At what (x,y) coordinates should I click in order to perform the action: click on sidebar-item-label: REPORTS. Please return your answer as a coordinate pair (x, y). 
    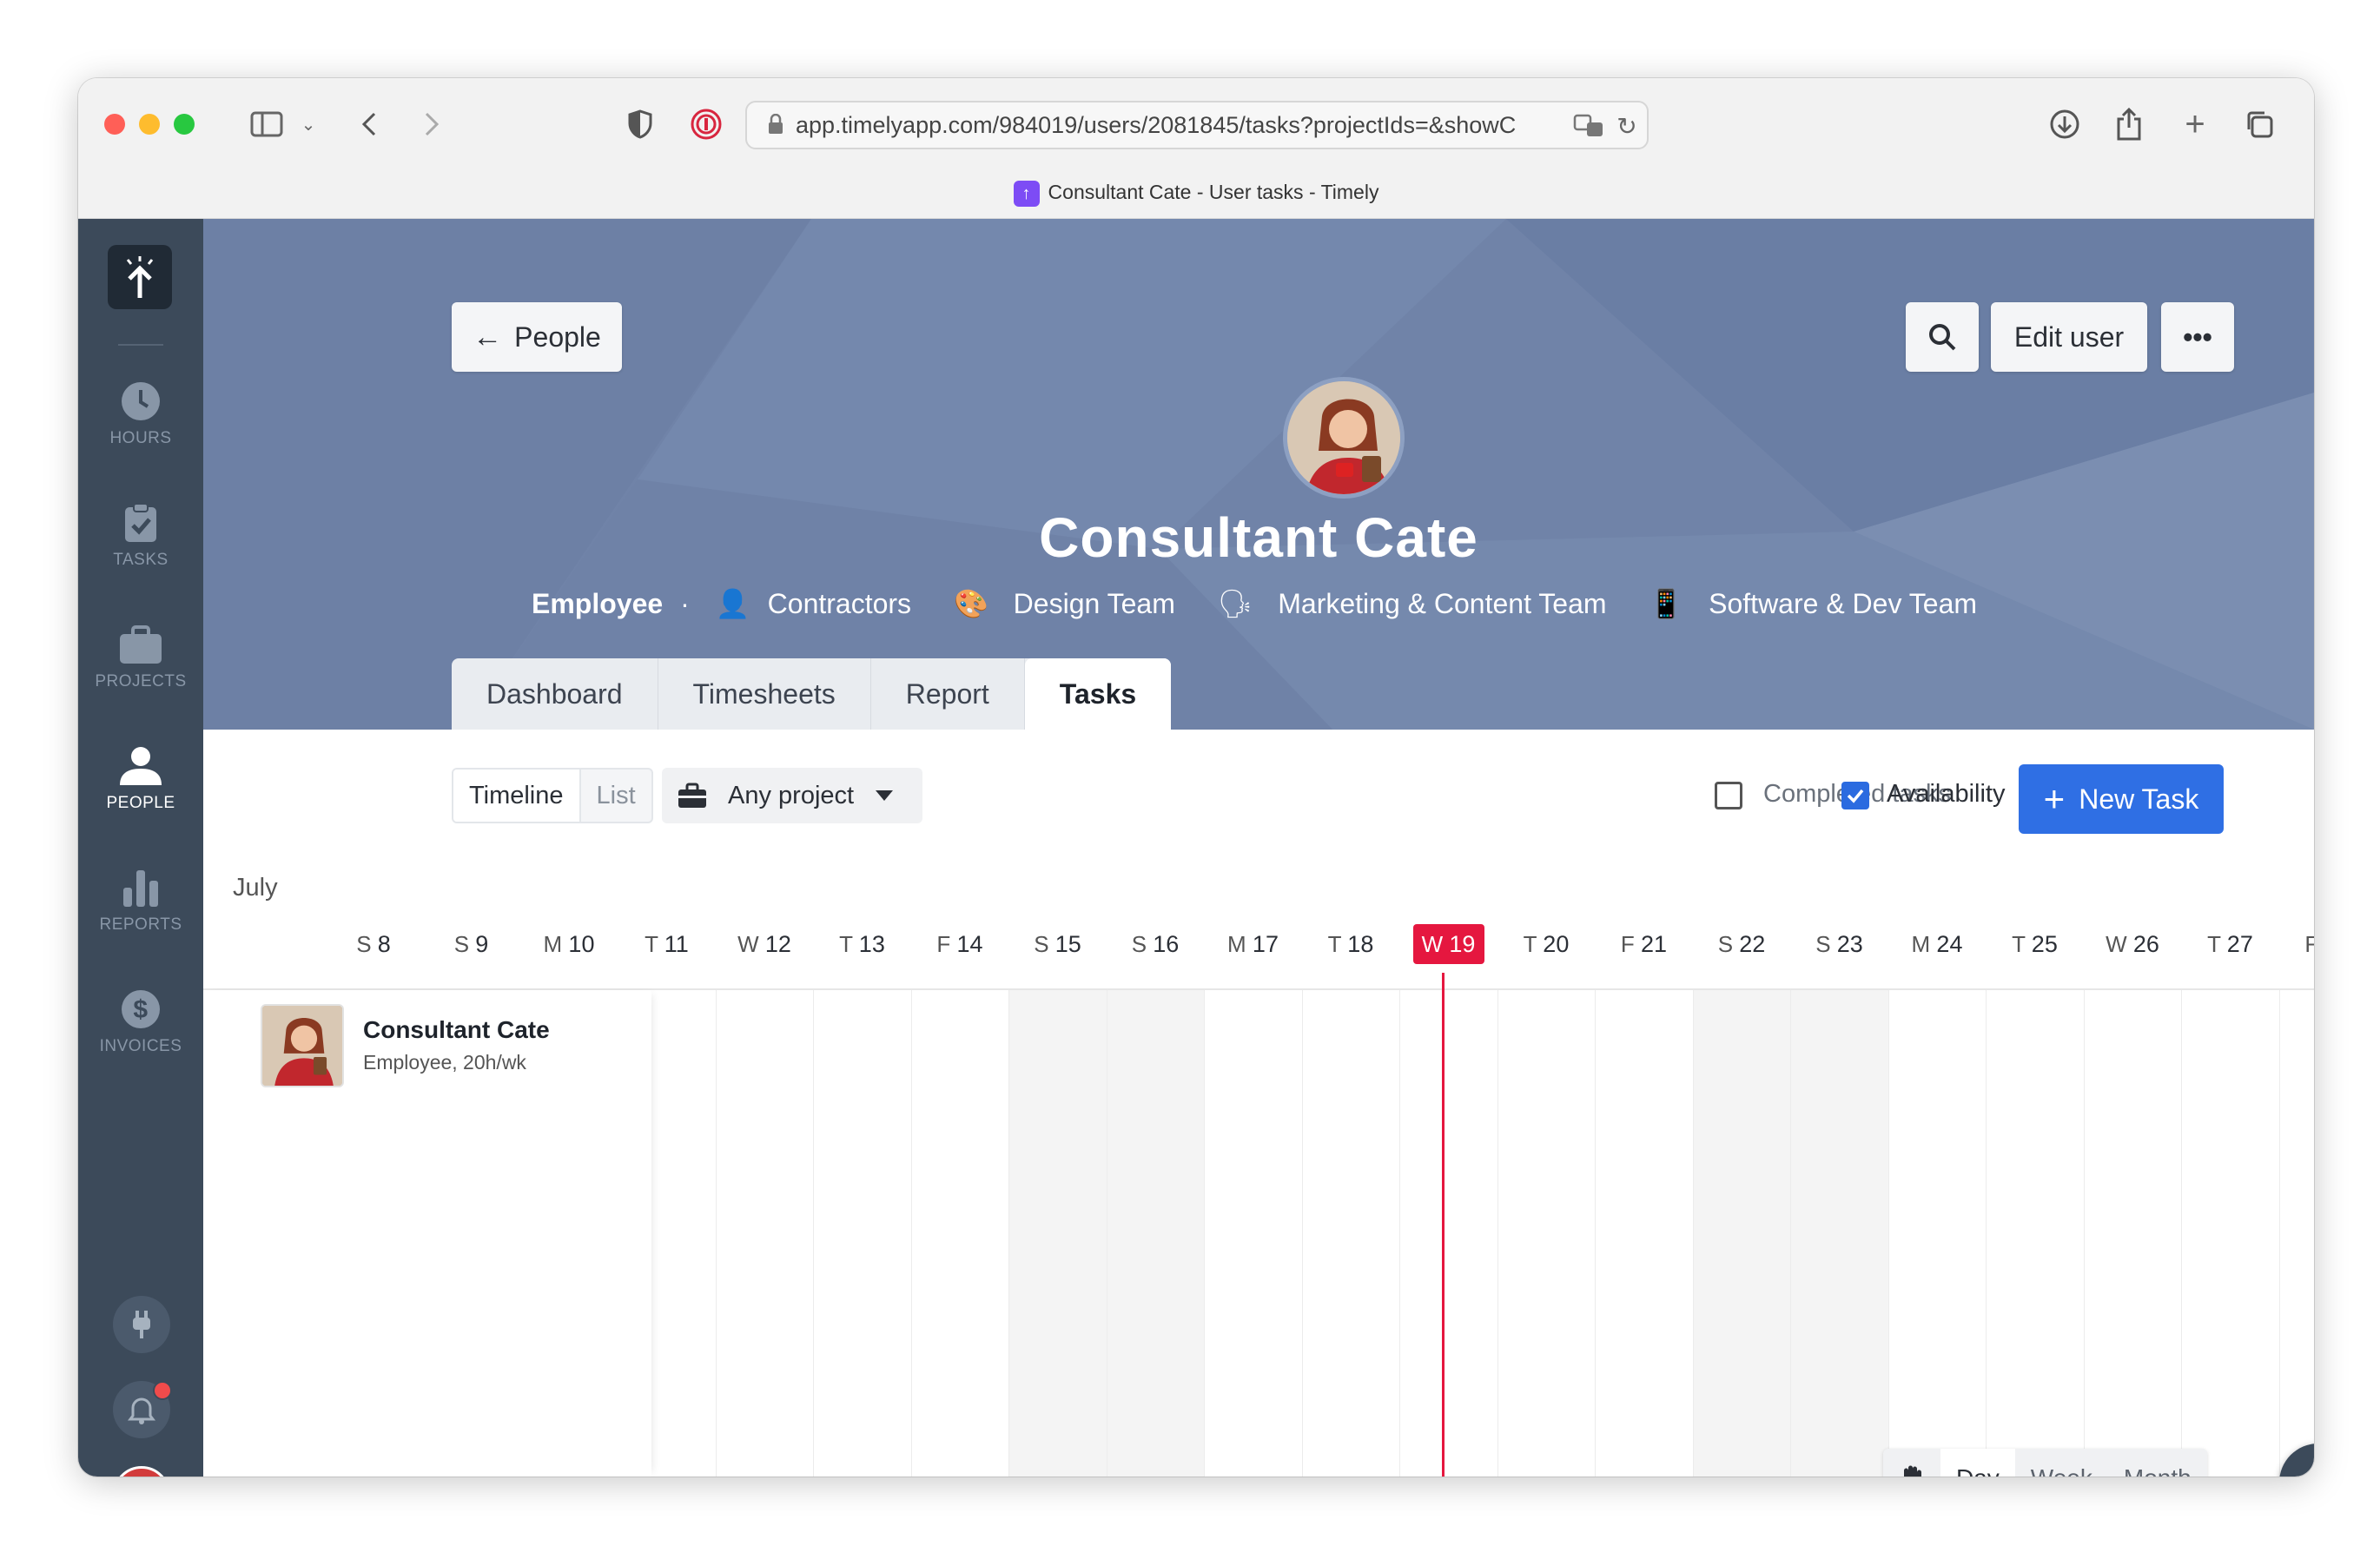
    Looking at the image, I should click on (140, 925).